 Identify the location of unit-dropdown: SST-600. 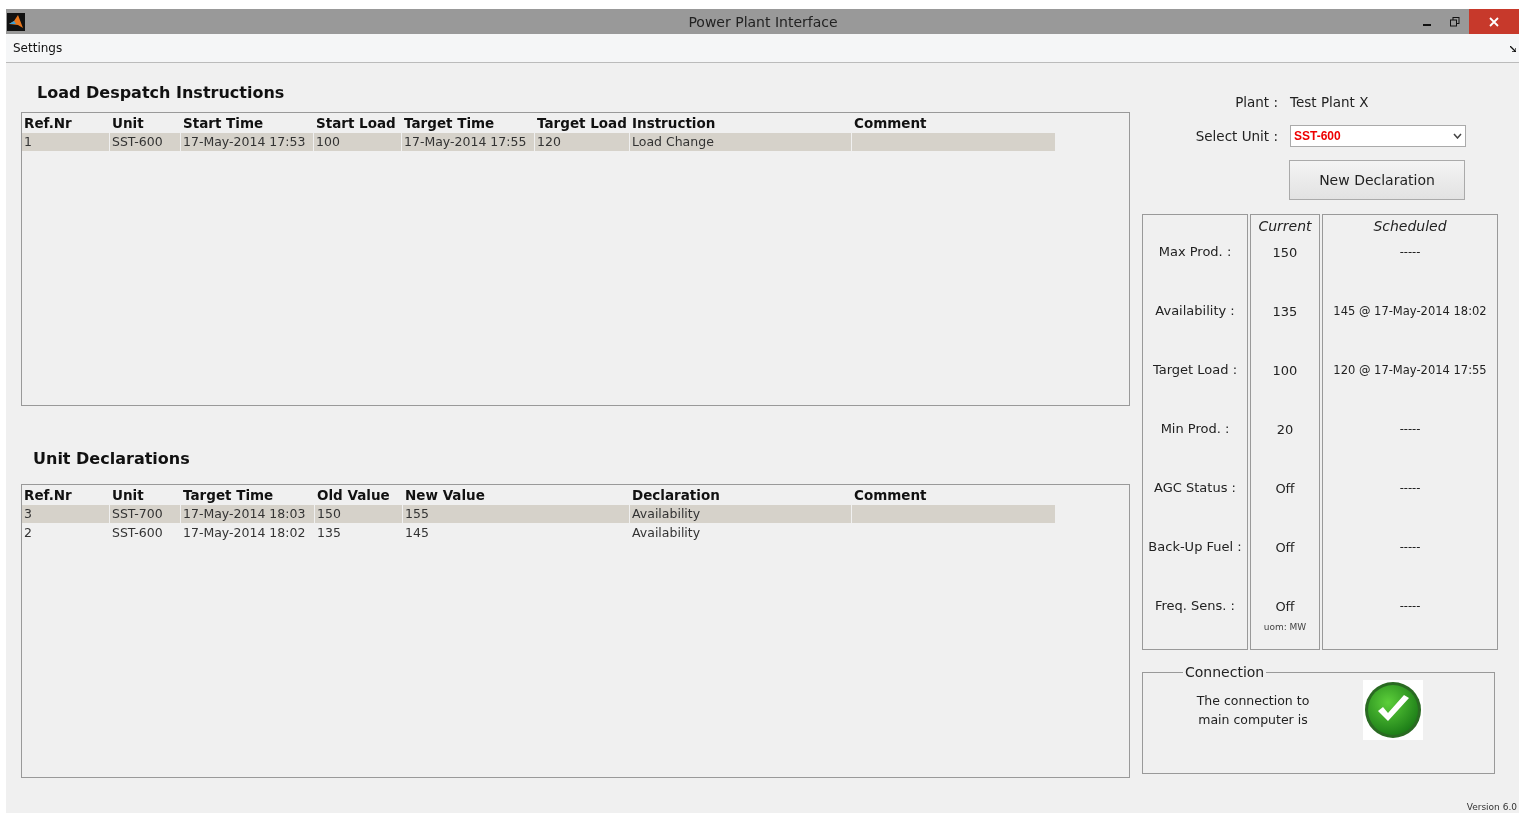
(1378, 136).